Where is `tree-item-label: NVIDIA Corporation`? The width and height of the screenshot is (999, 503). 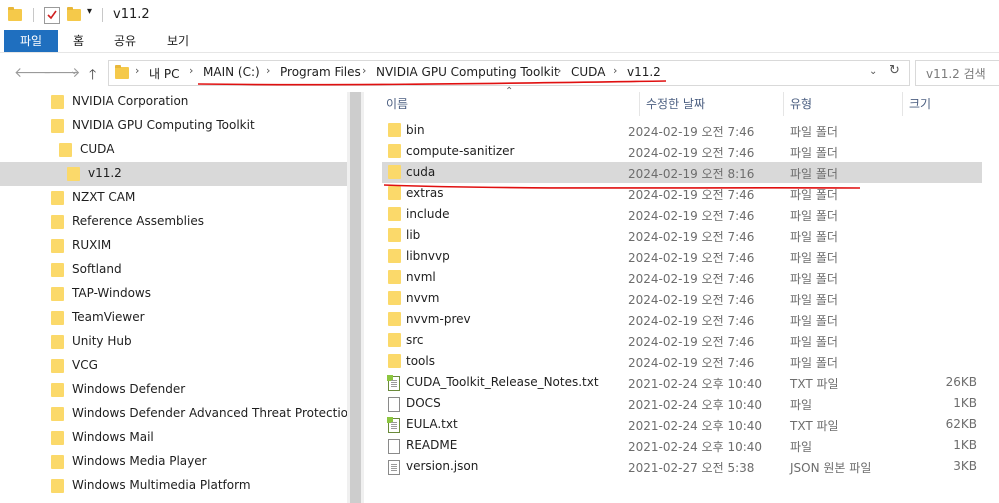
tree-item-label: NVIDIA Corporation is located at coordinates (130, 101).